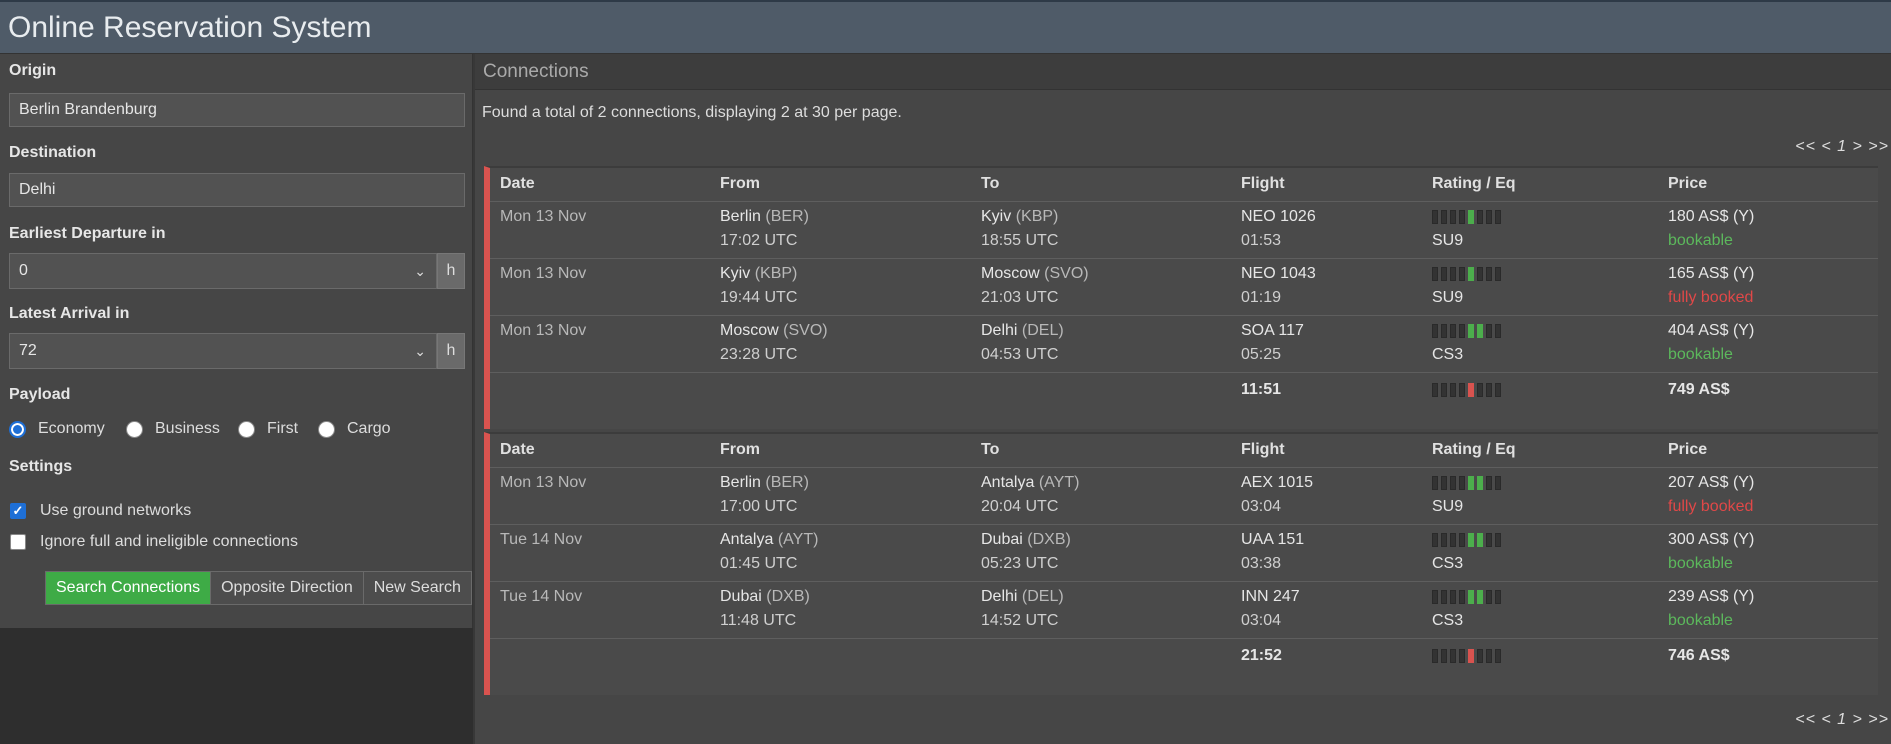 The width and height of the screenshot is (1891, 744). I want to click on pagination-top: << < 1 > >>, so click(1842, 147).